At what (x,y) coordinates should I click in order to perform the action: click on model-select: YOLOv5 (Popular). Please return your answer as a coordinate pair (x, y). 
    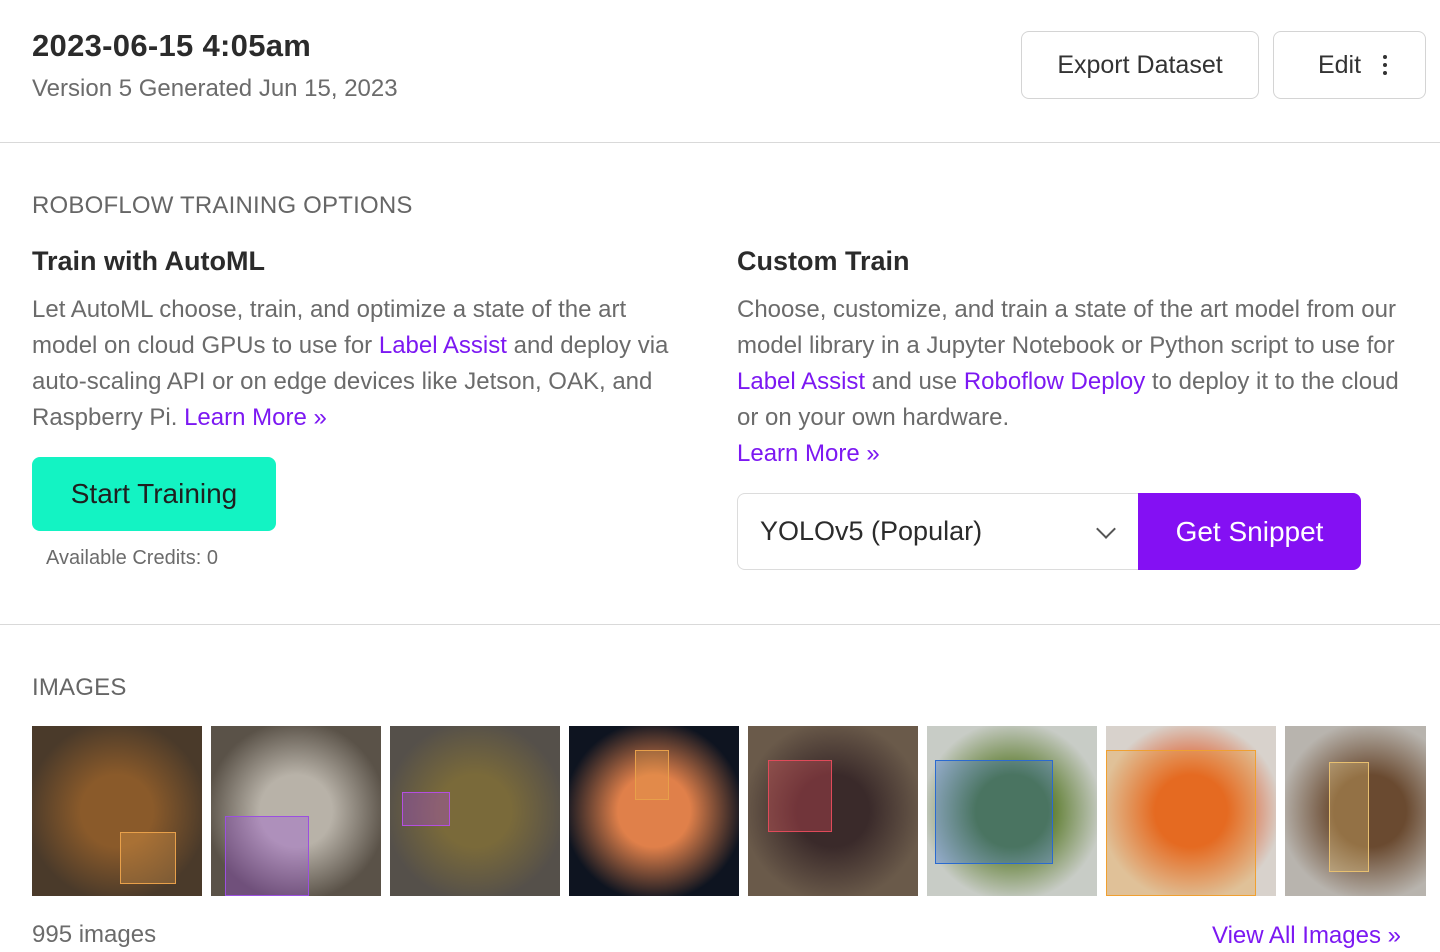
    Looking at the image, I should click on (938, 531).